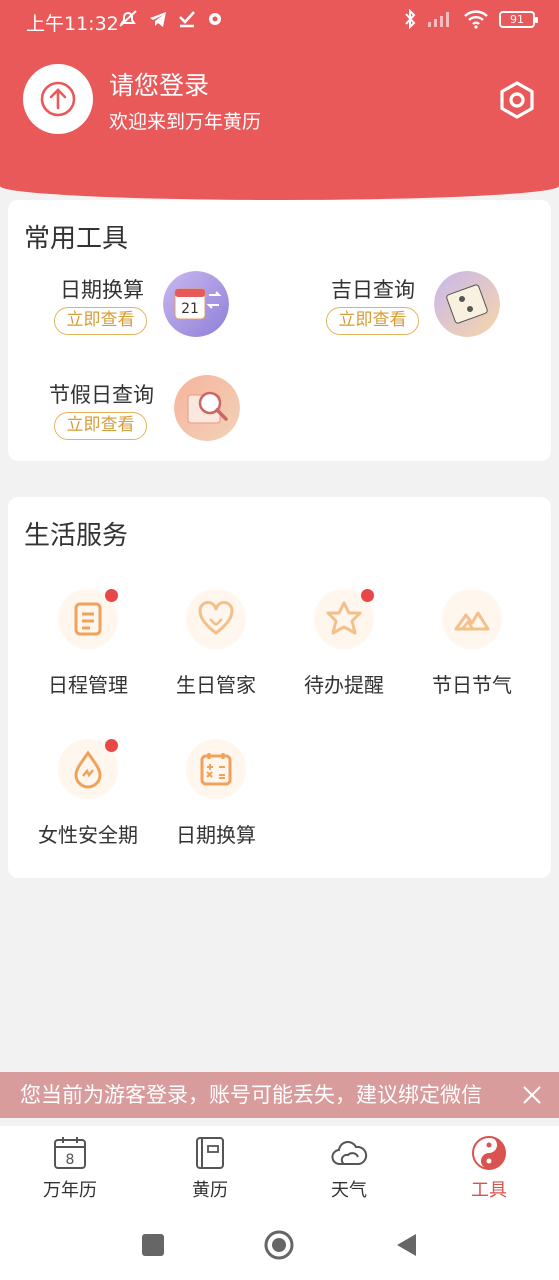 This screenshot has width=559, height=1280. What do you see at coordinates (153, 1245) in the screenshot?
I see `recent-apps-icon` at bounding box center [153, 1245].